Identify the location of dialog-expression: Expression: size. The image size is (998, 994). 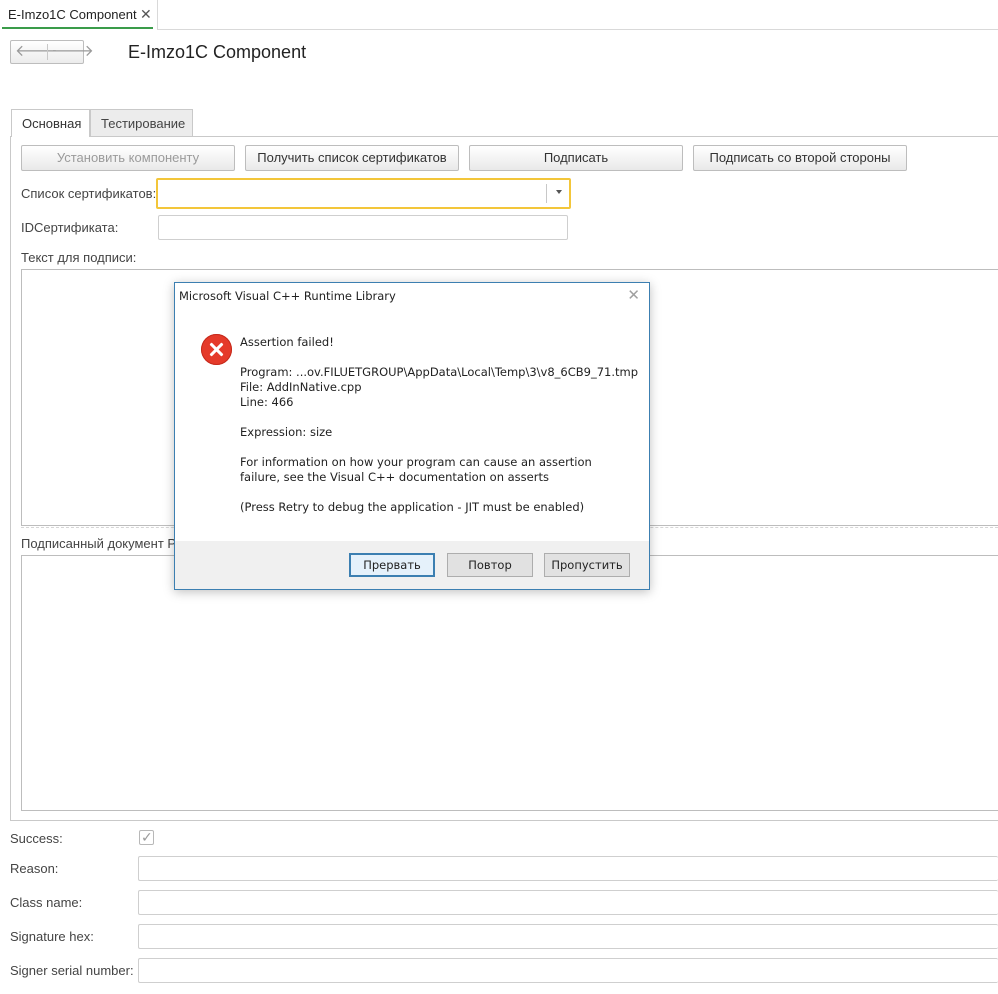
(286, 432).